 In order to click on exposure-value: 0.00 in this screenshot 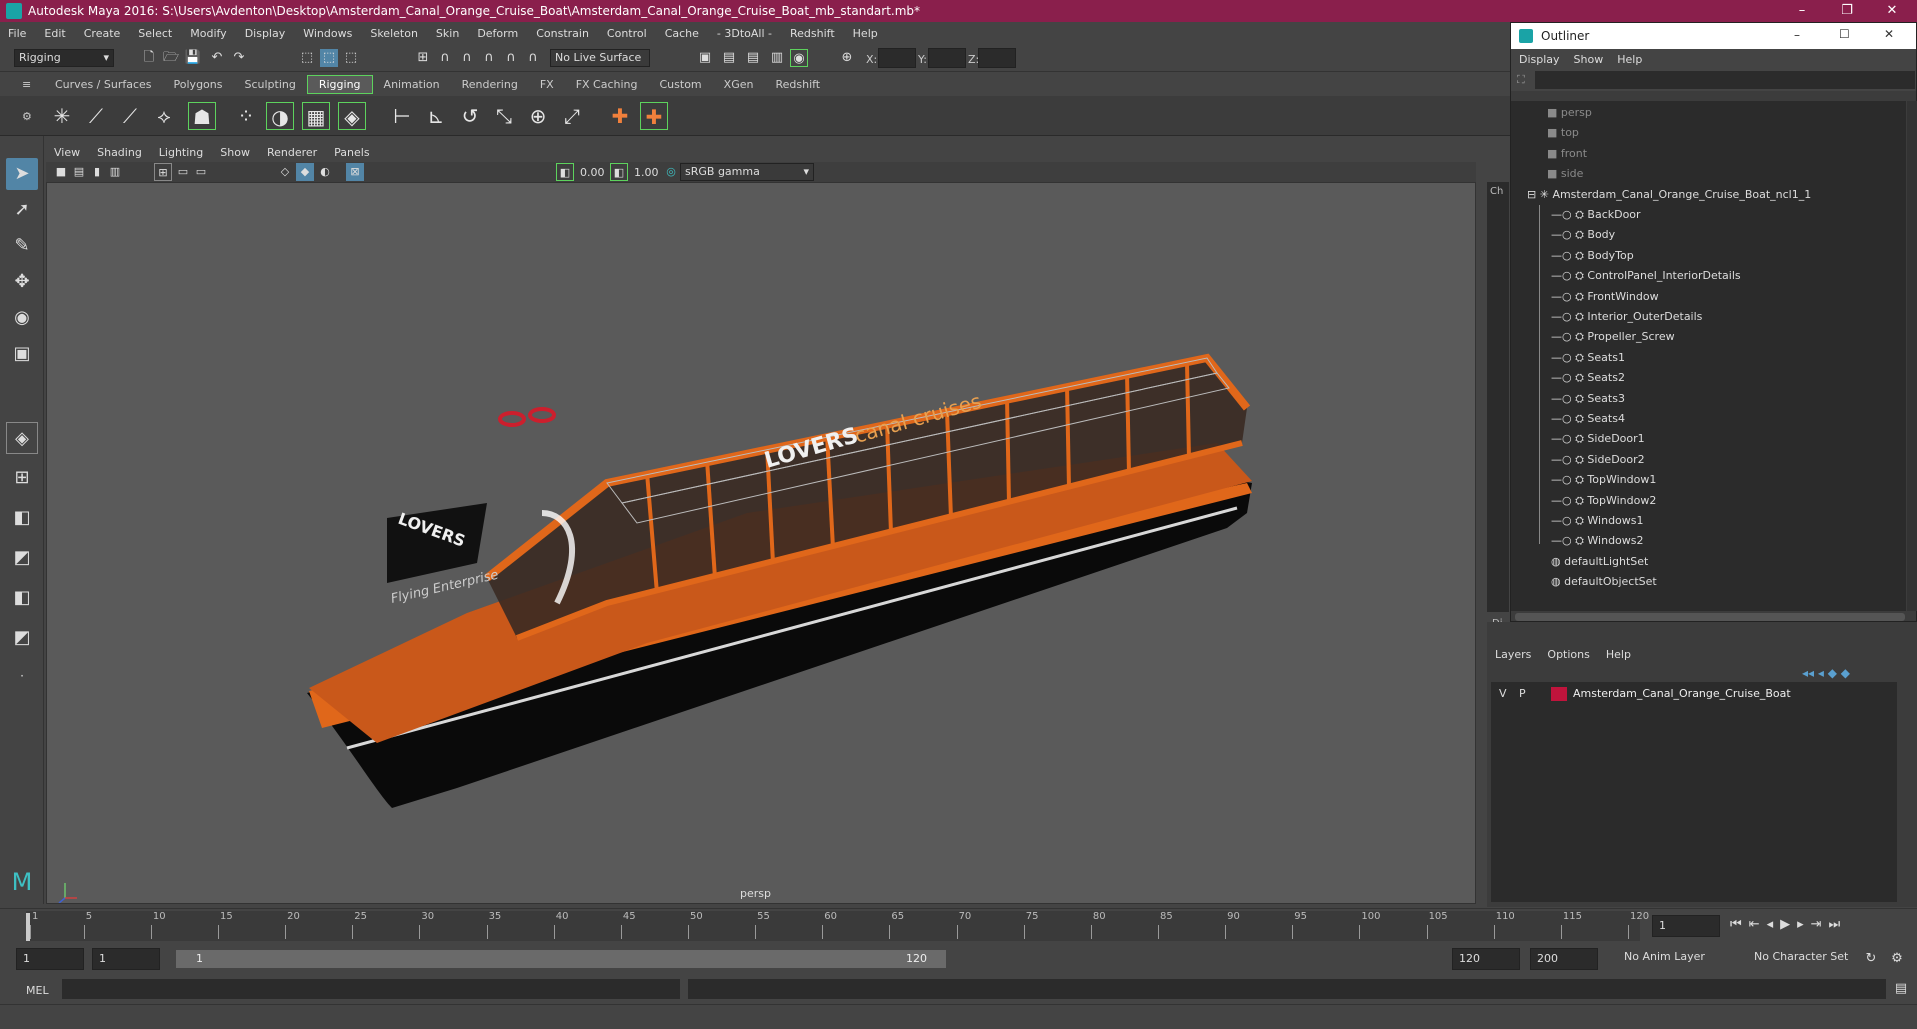, I will do `click(592, 172)`.